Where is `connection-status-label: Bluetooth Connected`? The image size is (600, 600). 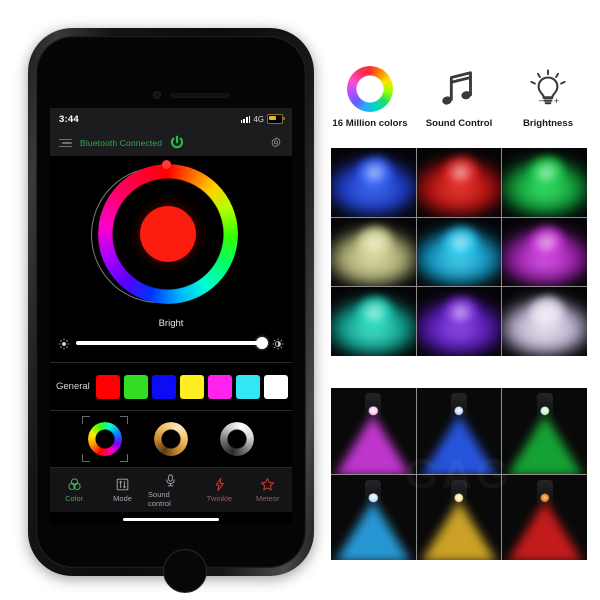 connection-status-label: Bluetooth Connected is located at coordinates (121, 143).